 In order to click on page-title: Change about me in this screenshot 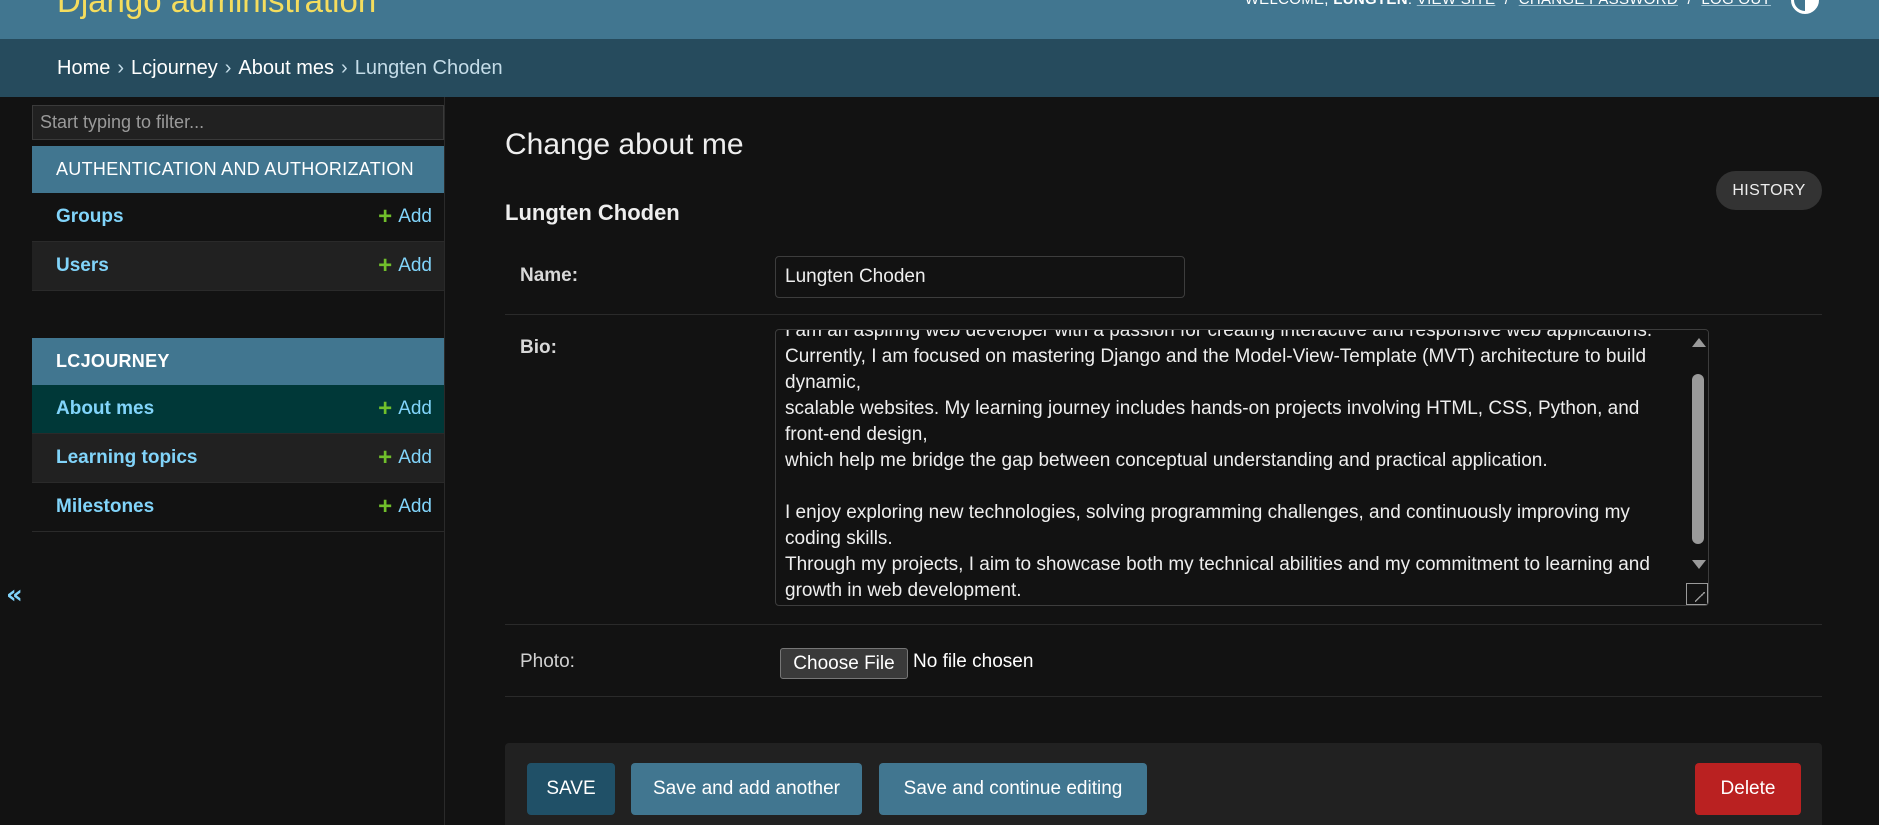, I will do `click(624, 144)`.